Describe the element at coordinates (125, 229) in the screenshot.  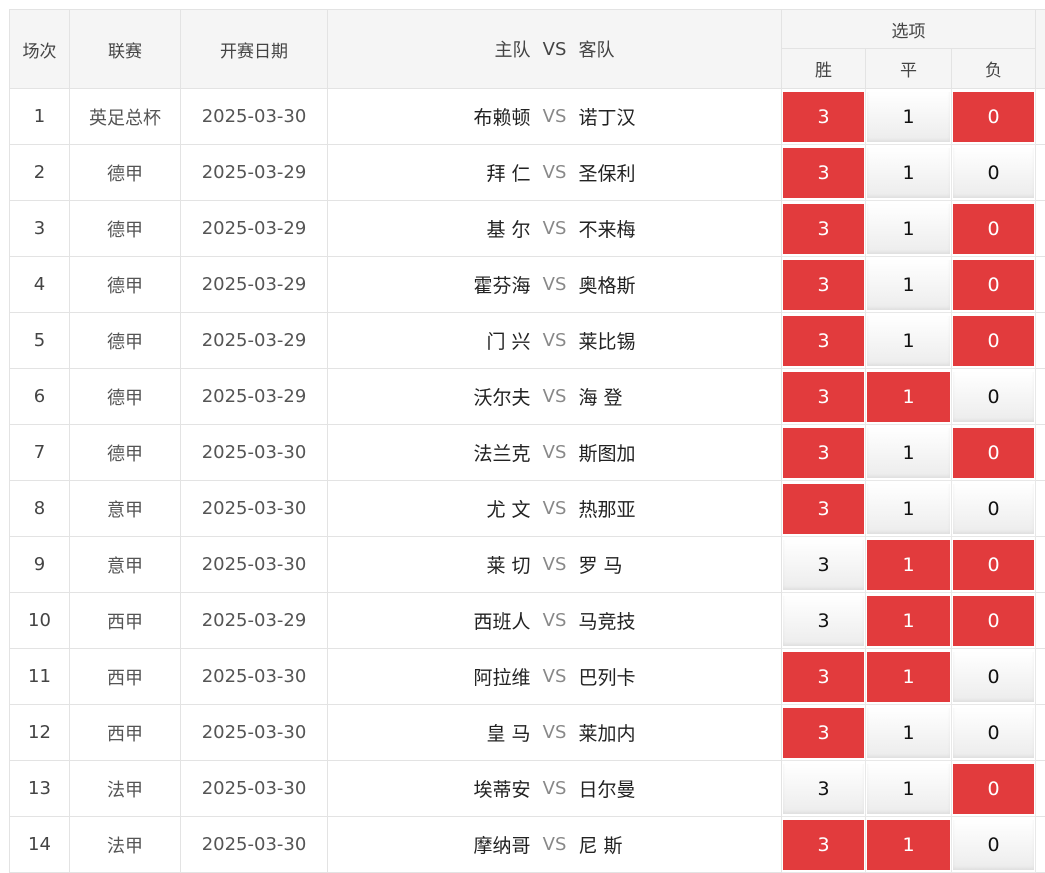
I see `league-name: 德甲` at that location.